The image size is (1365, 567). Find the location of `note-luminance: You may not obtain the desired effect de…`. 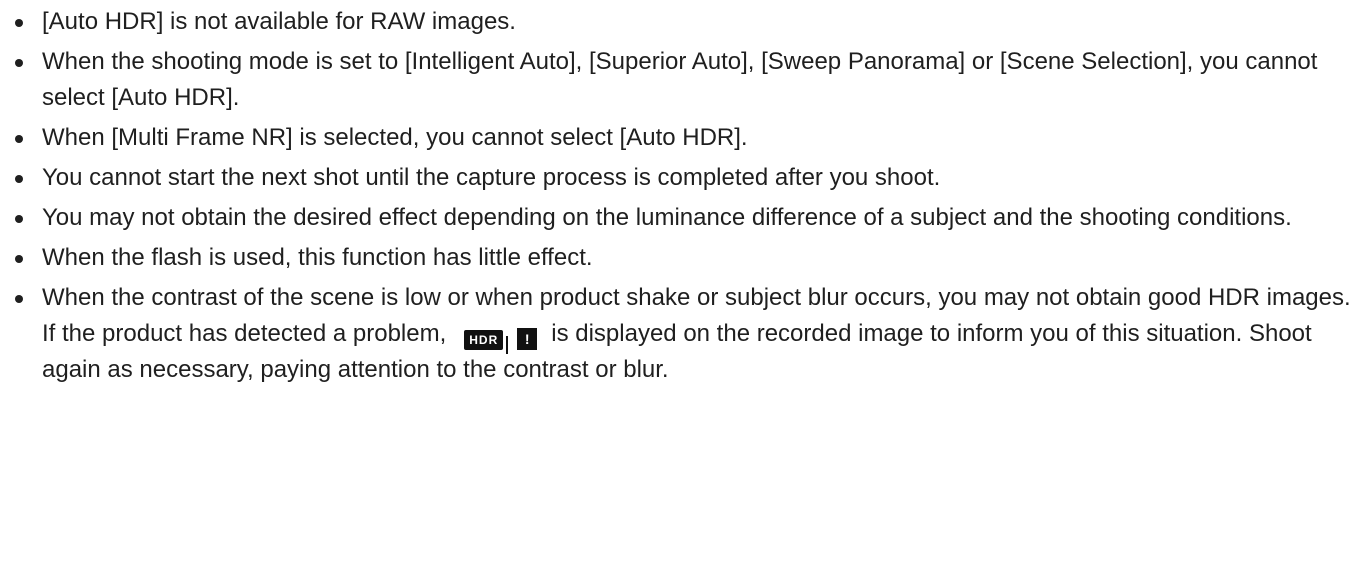

note-luminance: You may not obtain the desired effect de… is located at coordinates (682, 218).